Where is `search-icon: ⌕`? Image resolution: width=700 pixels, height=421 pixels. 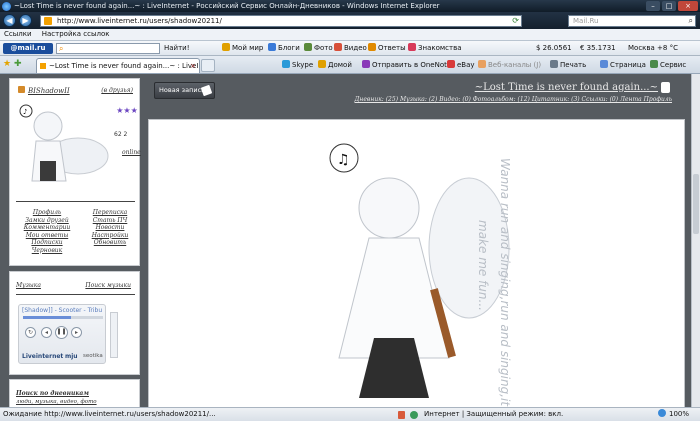
search-icon: ⌕ is located at coordinates (691, 21).